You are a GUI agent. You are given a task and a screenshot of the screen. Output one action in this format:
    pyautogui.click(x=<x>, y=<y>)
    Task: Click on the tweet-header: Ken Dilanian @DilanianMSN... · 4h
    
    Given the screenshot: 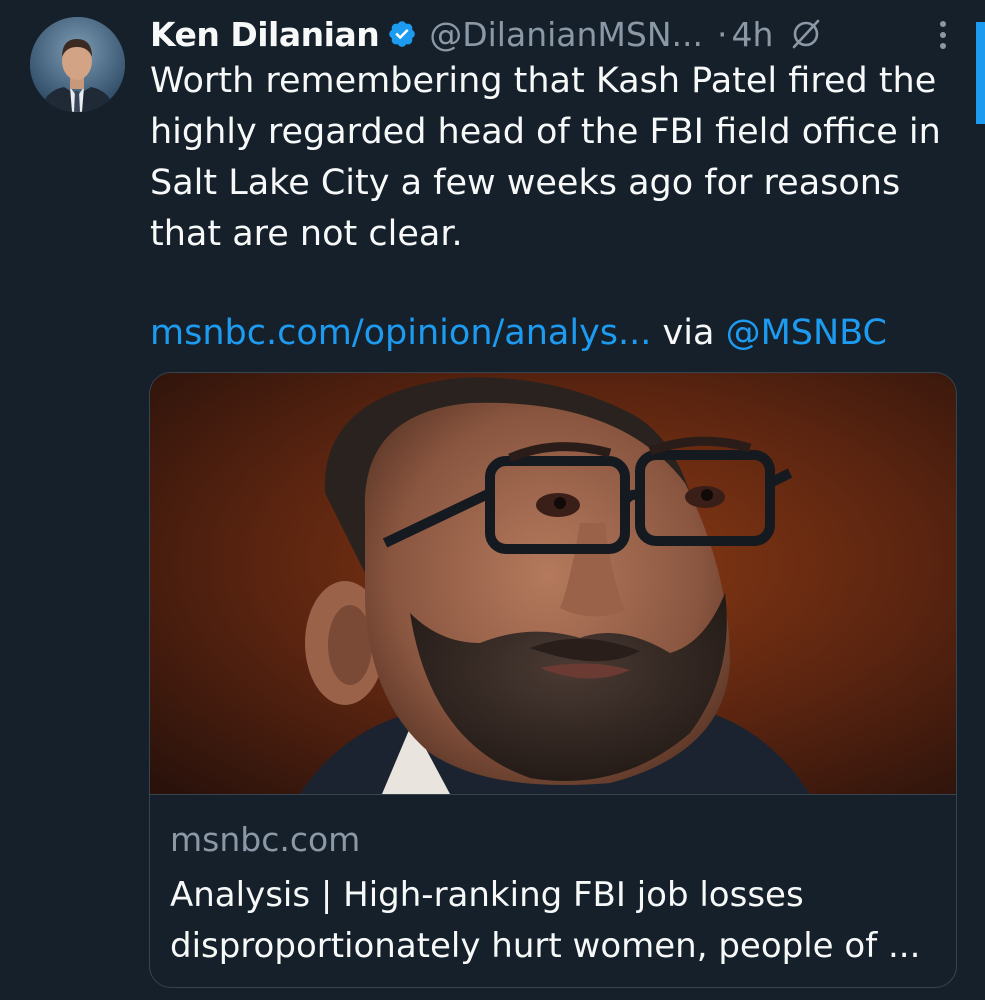 What is the action you would take?
    pyautogui.click(x=557, y=34)
    